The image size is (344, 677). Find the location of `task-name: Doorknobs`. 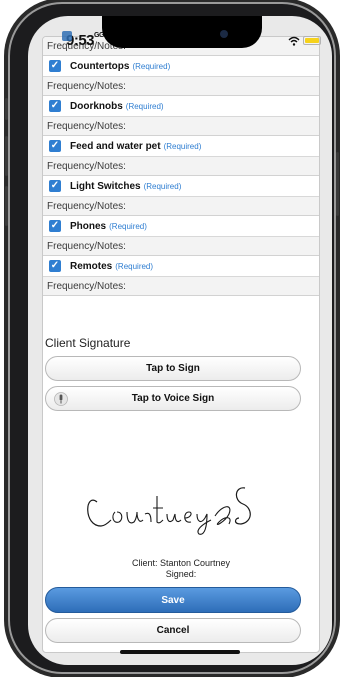

task-name: Doorknobs is located at coordinates (96, 106).